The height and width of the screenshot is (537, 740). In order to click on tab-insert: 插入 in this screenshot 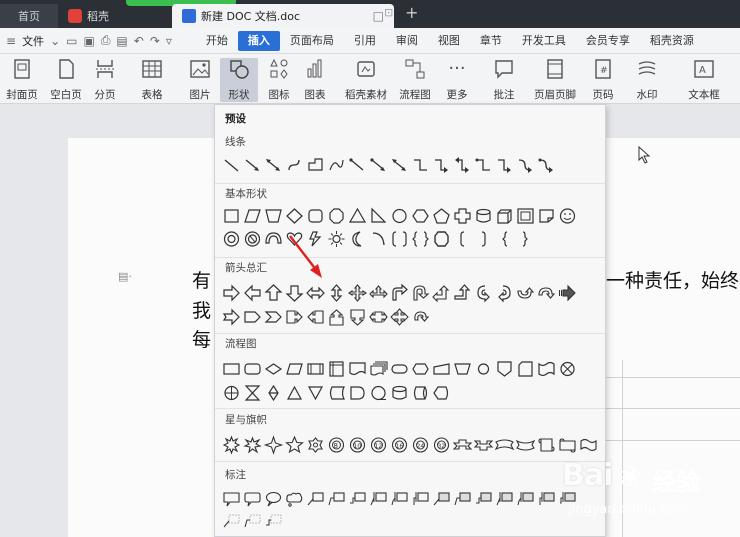, I will do `click(258, 40)`.